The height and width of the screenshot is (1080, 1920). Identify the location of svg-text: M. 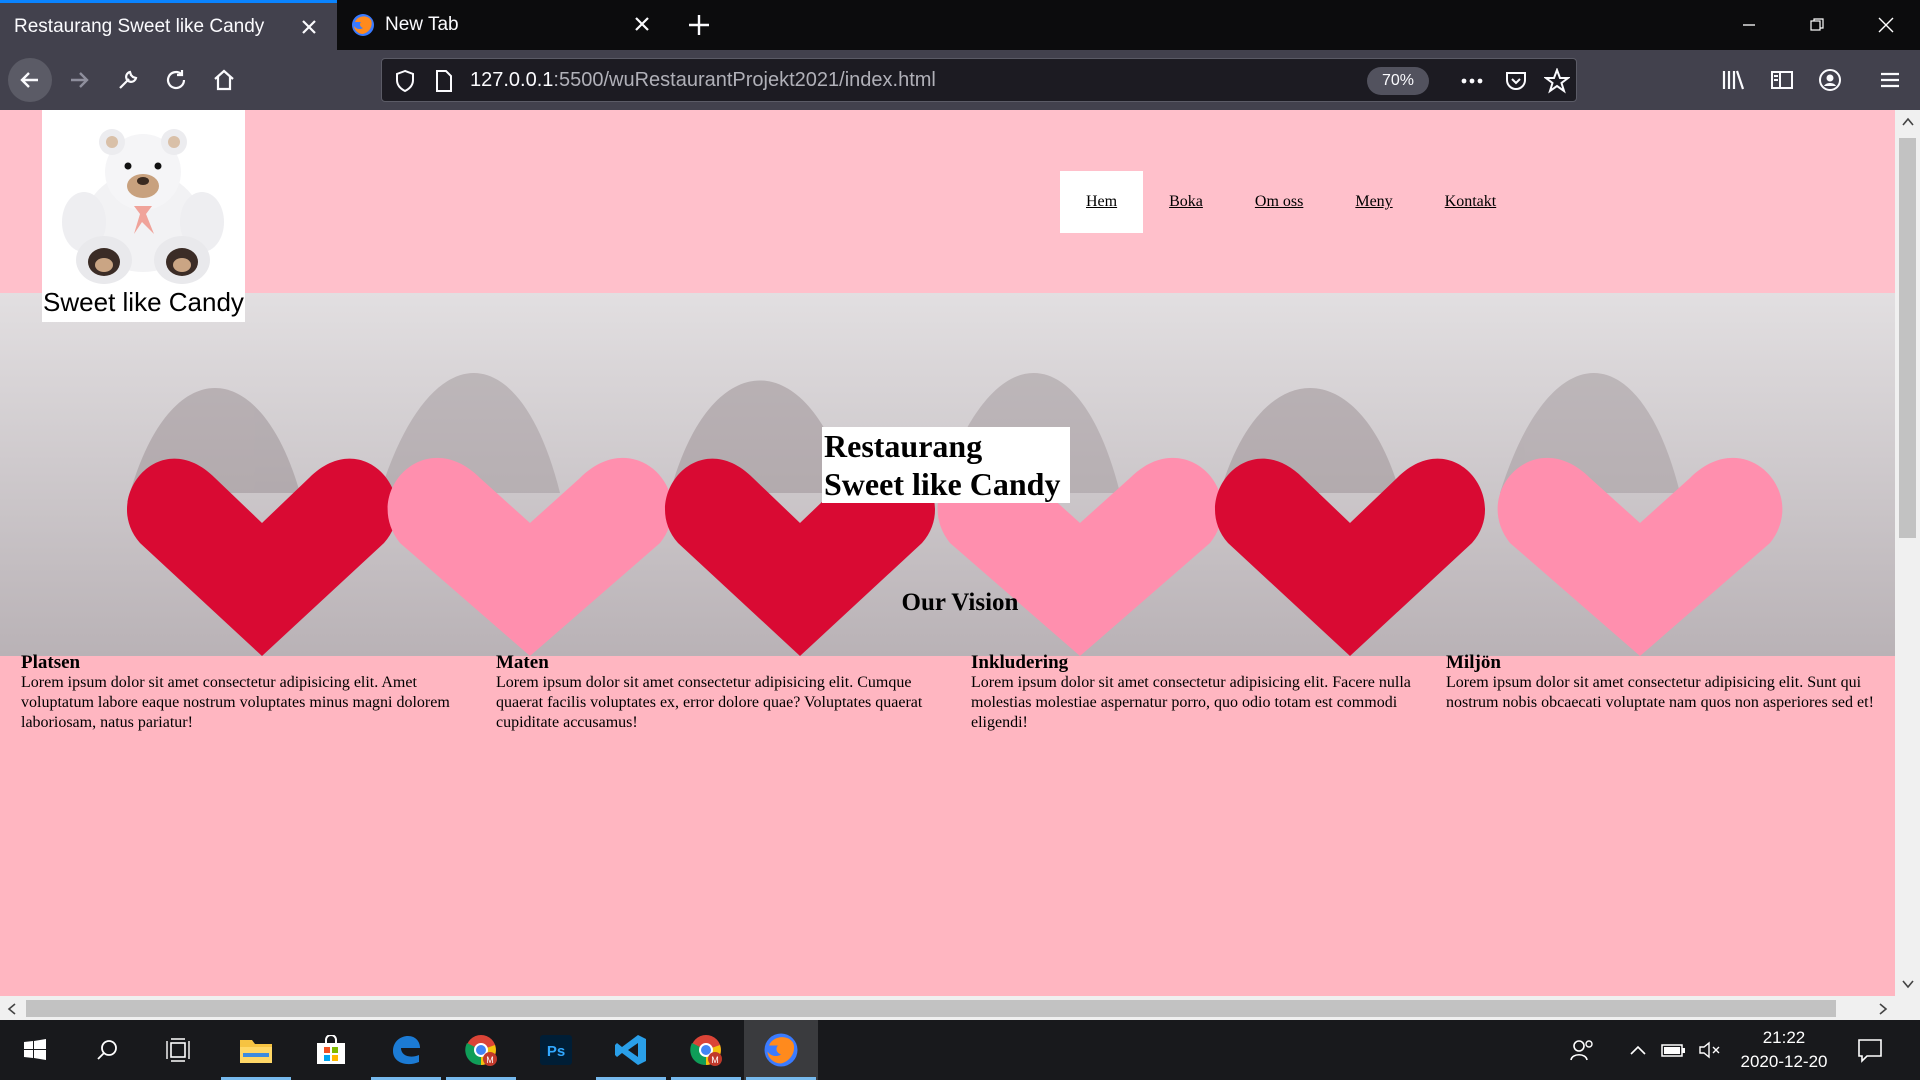
(715, 1060).